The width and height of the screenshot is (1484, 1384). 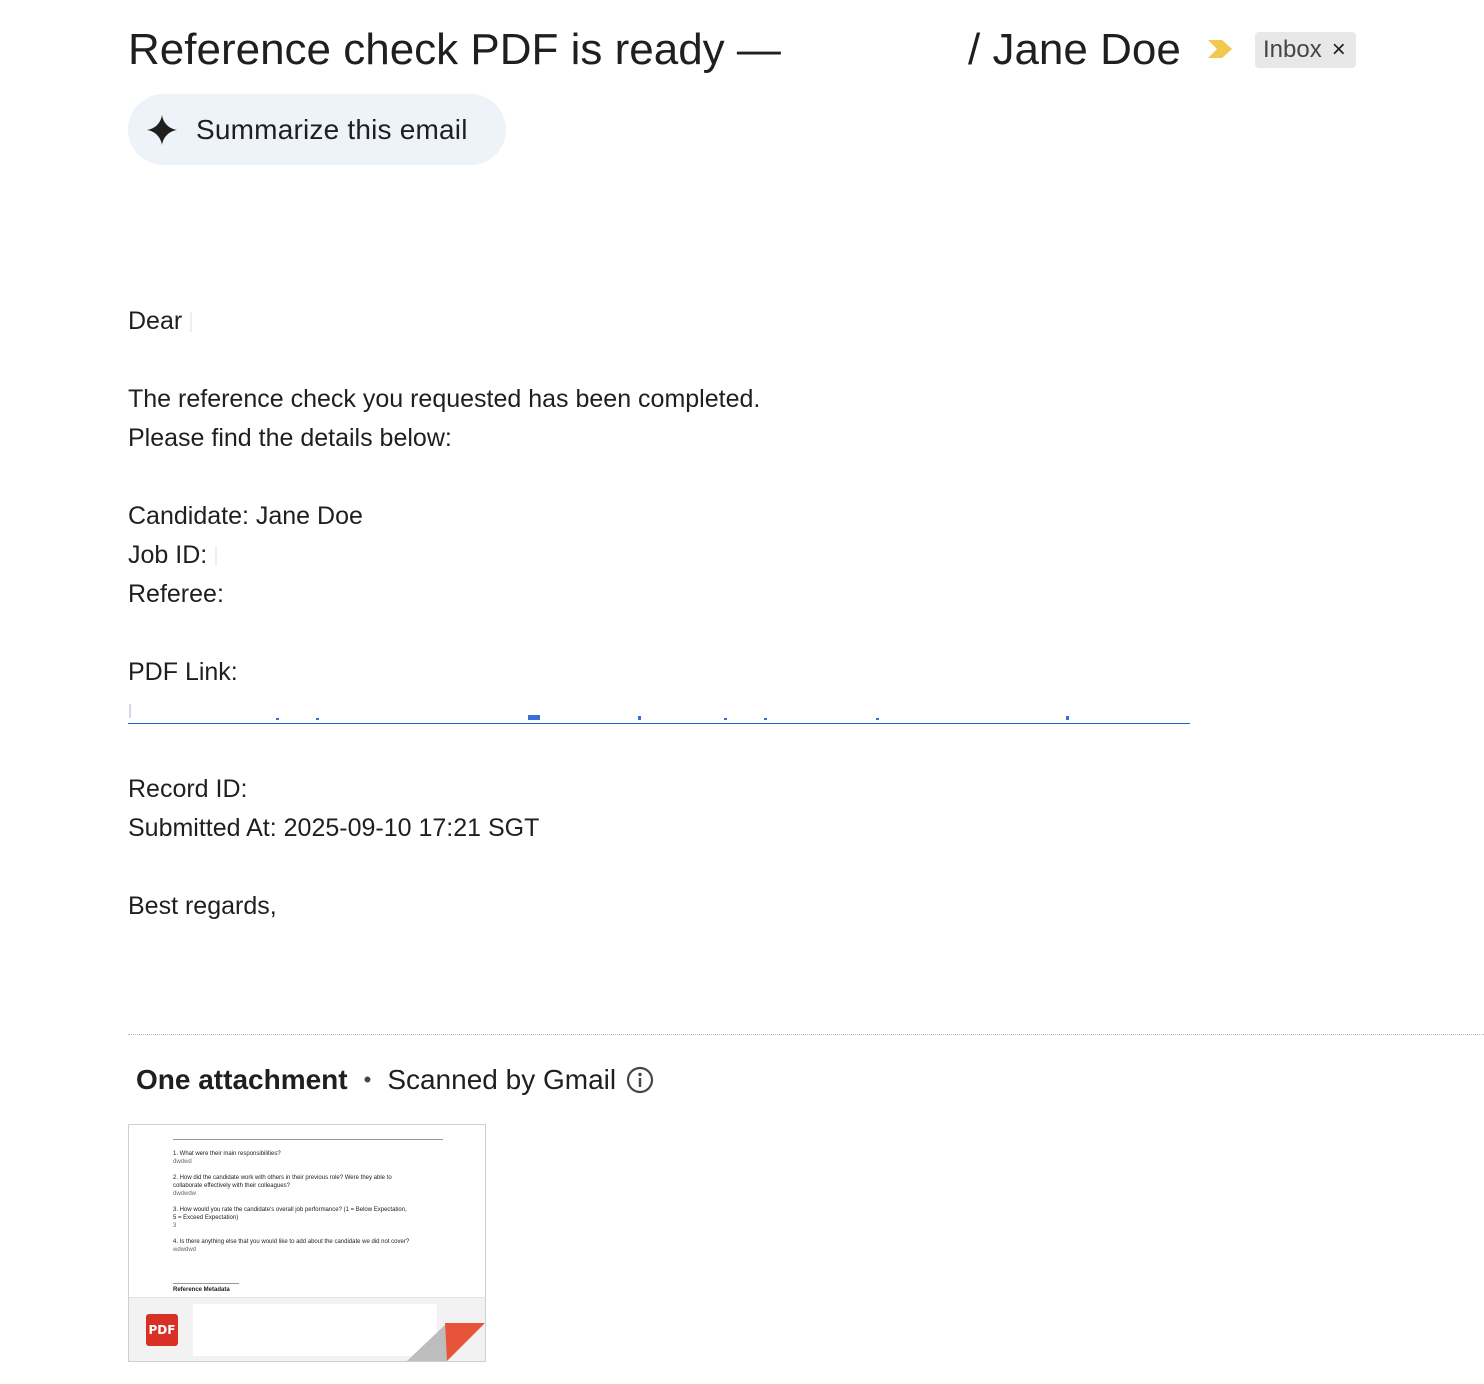 What do you see at coordinates (175, 1226) in the screenshot?
I see `preview-answer-3: 3` at bounding box center [175, 1226].